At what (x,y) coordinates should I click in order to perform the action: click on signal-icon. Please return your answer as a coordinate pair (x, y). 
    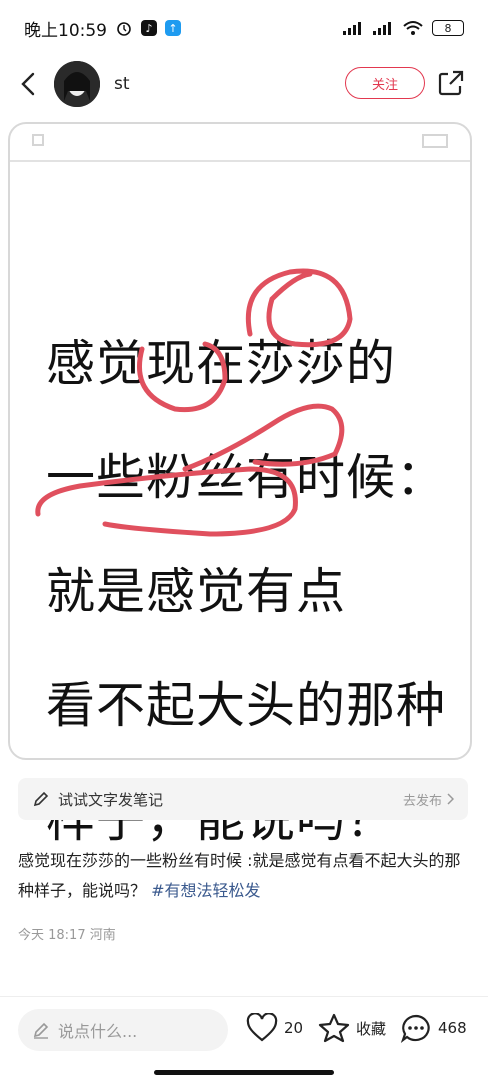
    Looking at the image, I should click on (352, 28).